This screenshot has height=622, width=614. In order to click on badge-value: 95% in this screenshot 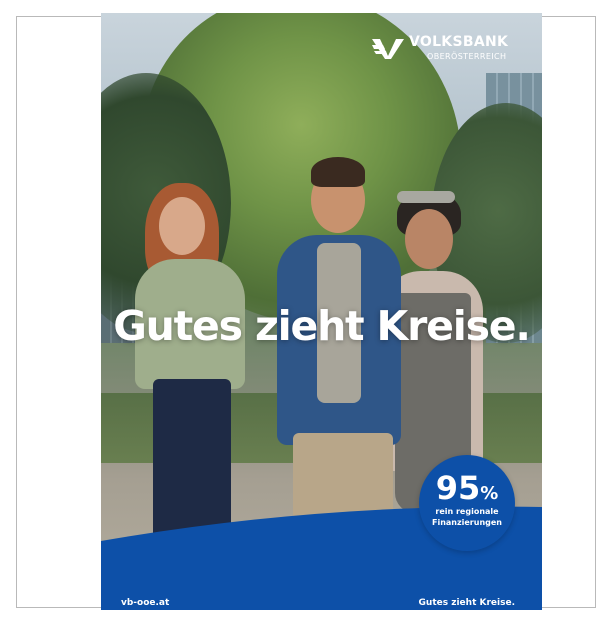, I will do `click(467, 488)`.